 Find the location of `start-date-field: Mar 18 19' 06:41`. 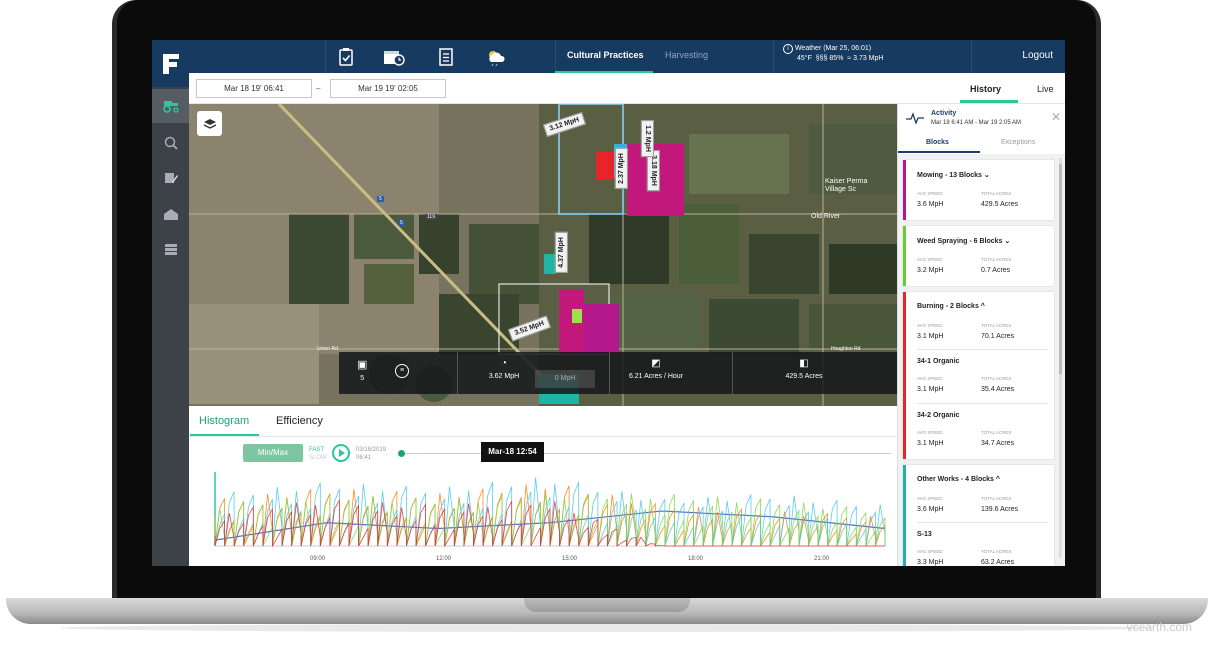

start-date-field: Mar 18 19' 06:41 is located at coordinates (254, 88).